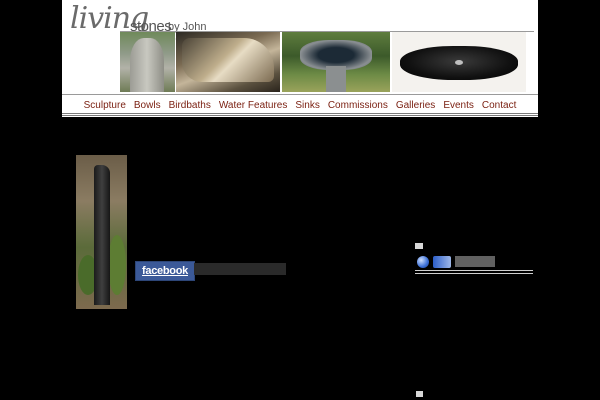 This screenshot has width=600, height=400. What do you see at coordinates (415, 105) in the screenshot?
I see `nav-galleries: Galleries` at bounding box center [415, 105].